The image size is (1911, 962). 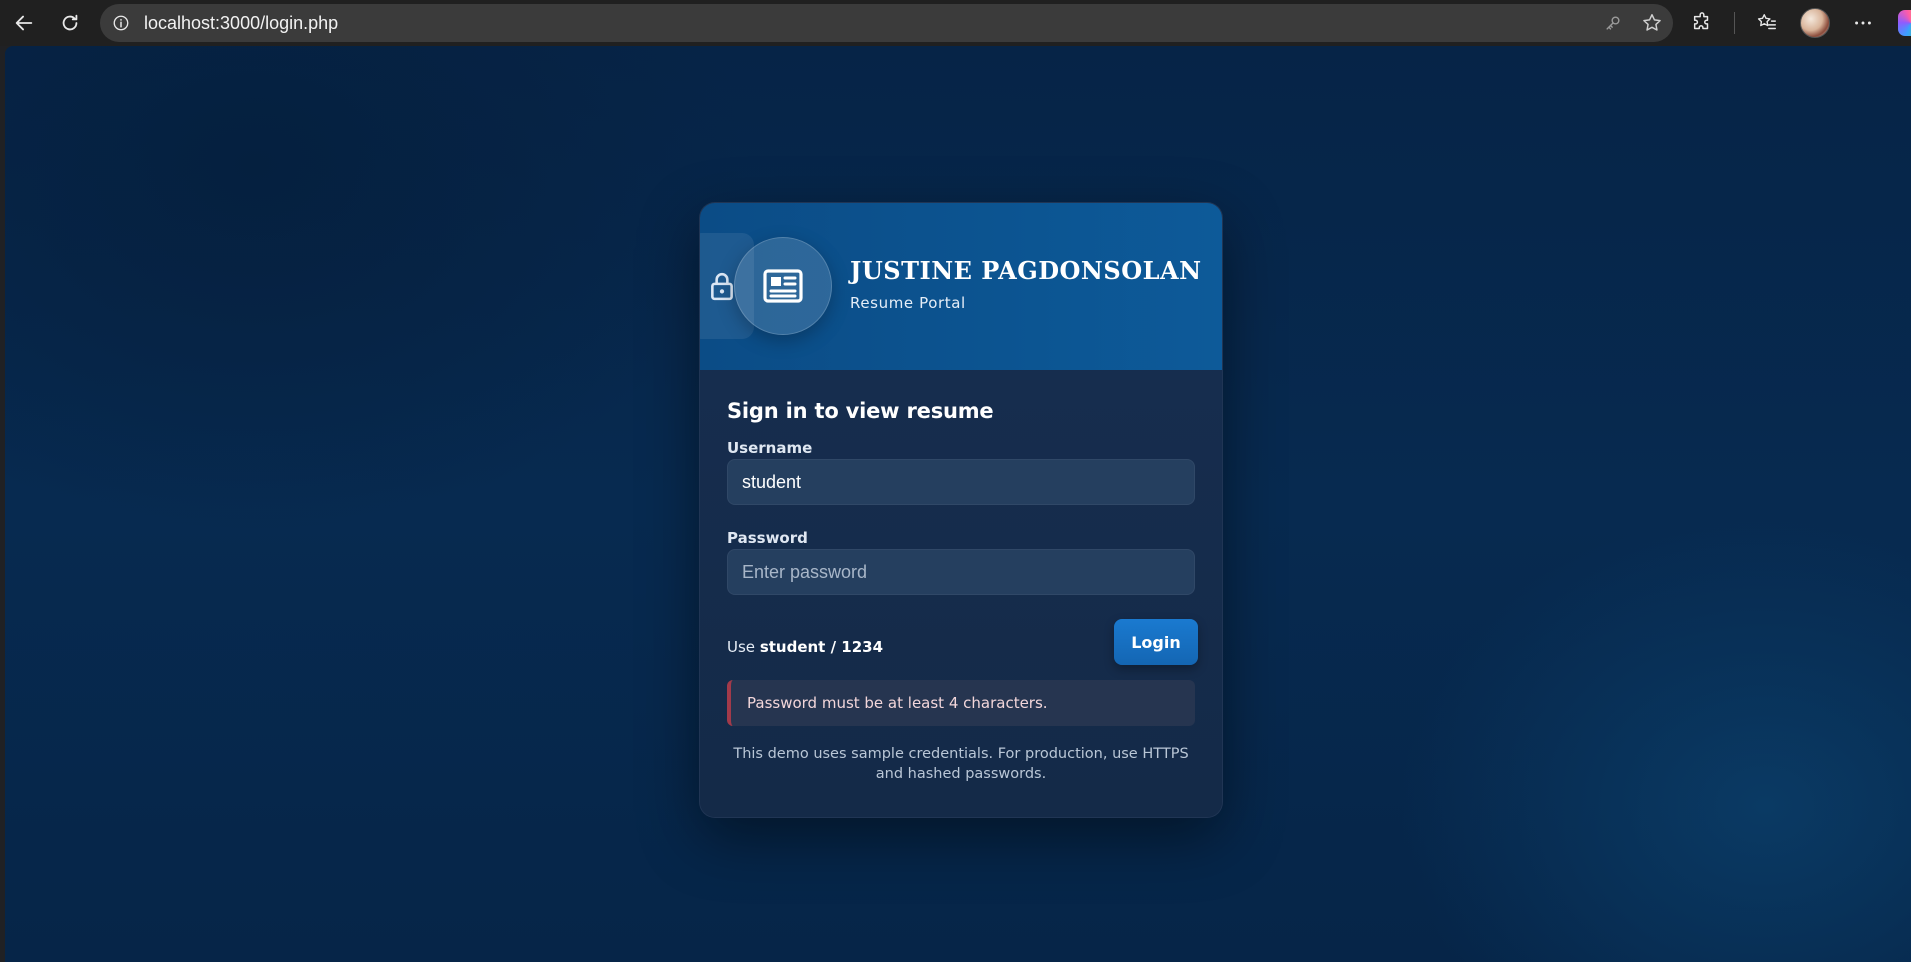 I want to click on back-button, so click(x=24, y=23).